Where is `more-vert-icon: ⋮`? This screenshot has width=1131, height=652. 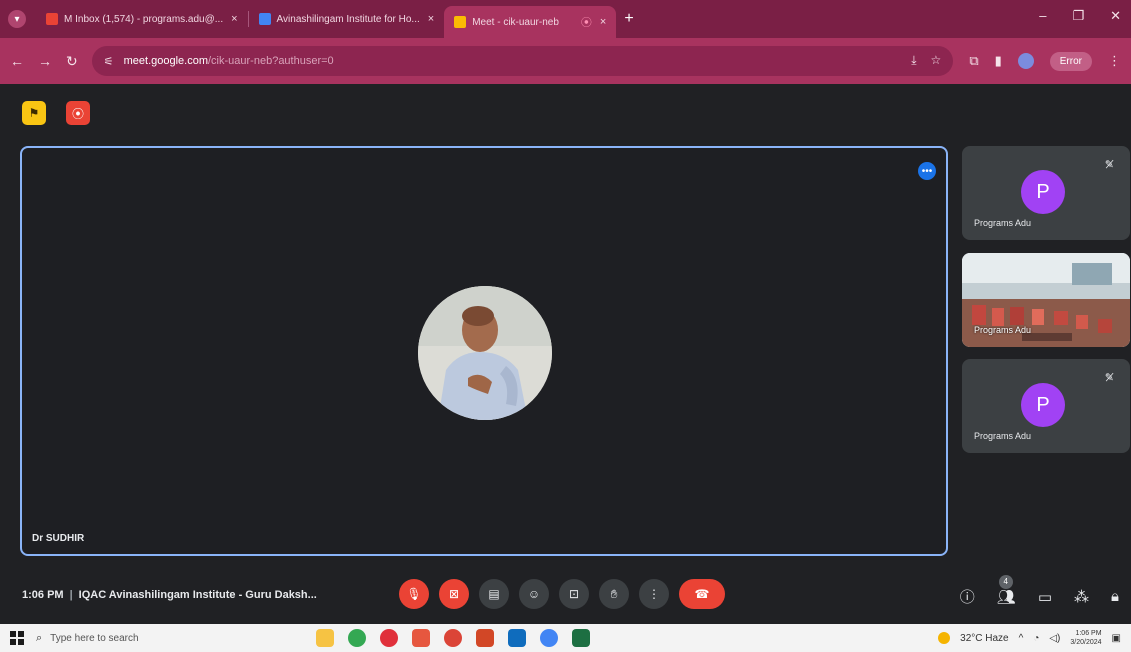
more-vert-icon: ⋮ is located at coordinates (654, 594).